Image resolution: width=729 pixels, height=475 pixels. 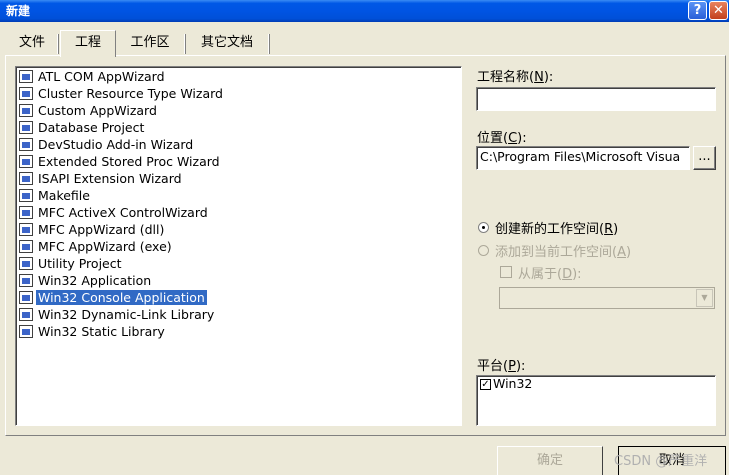 What do you see at coordinates (563, 252) in the screenshot?
I see `add-to-workspace-label: 添加到当前工作空间(A)` at bounding box center [563, 252].